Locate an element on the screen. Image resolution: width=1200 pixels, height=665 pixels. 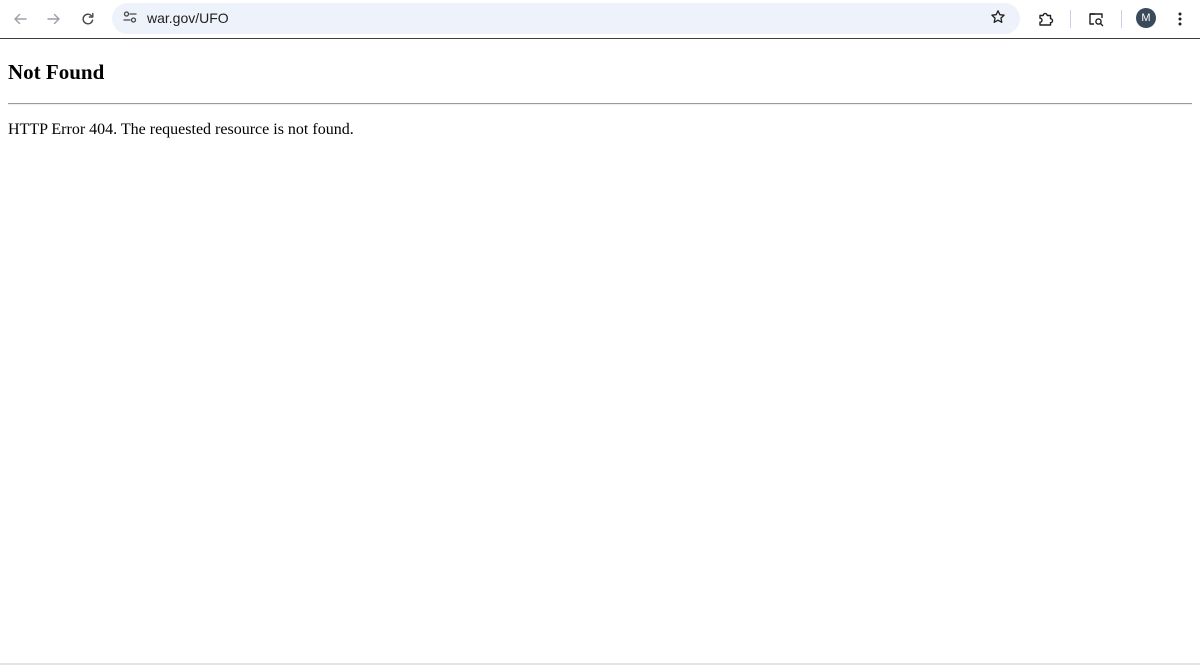
reload-icon is located at coordinates (88, 19).